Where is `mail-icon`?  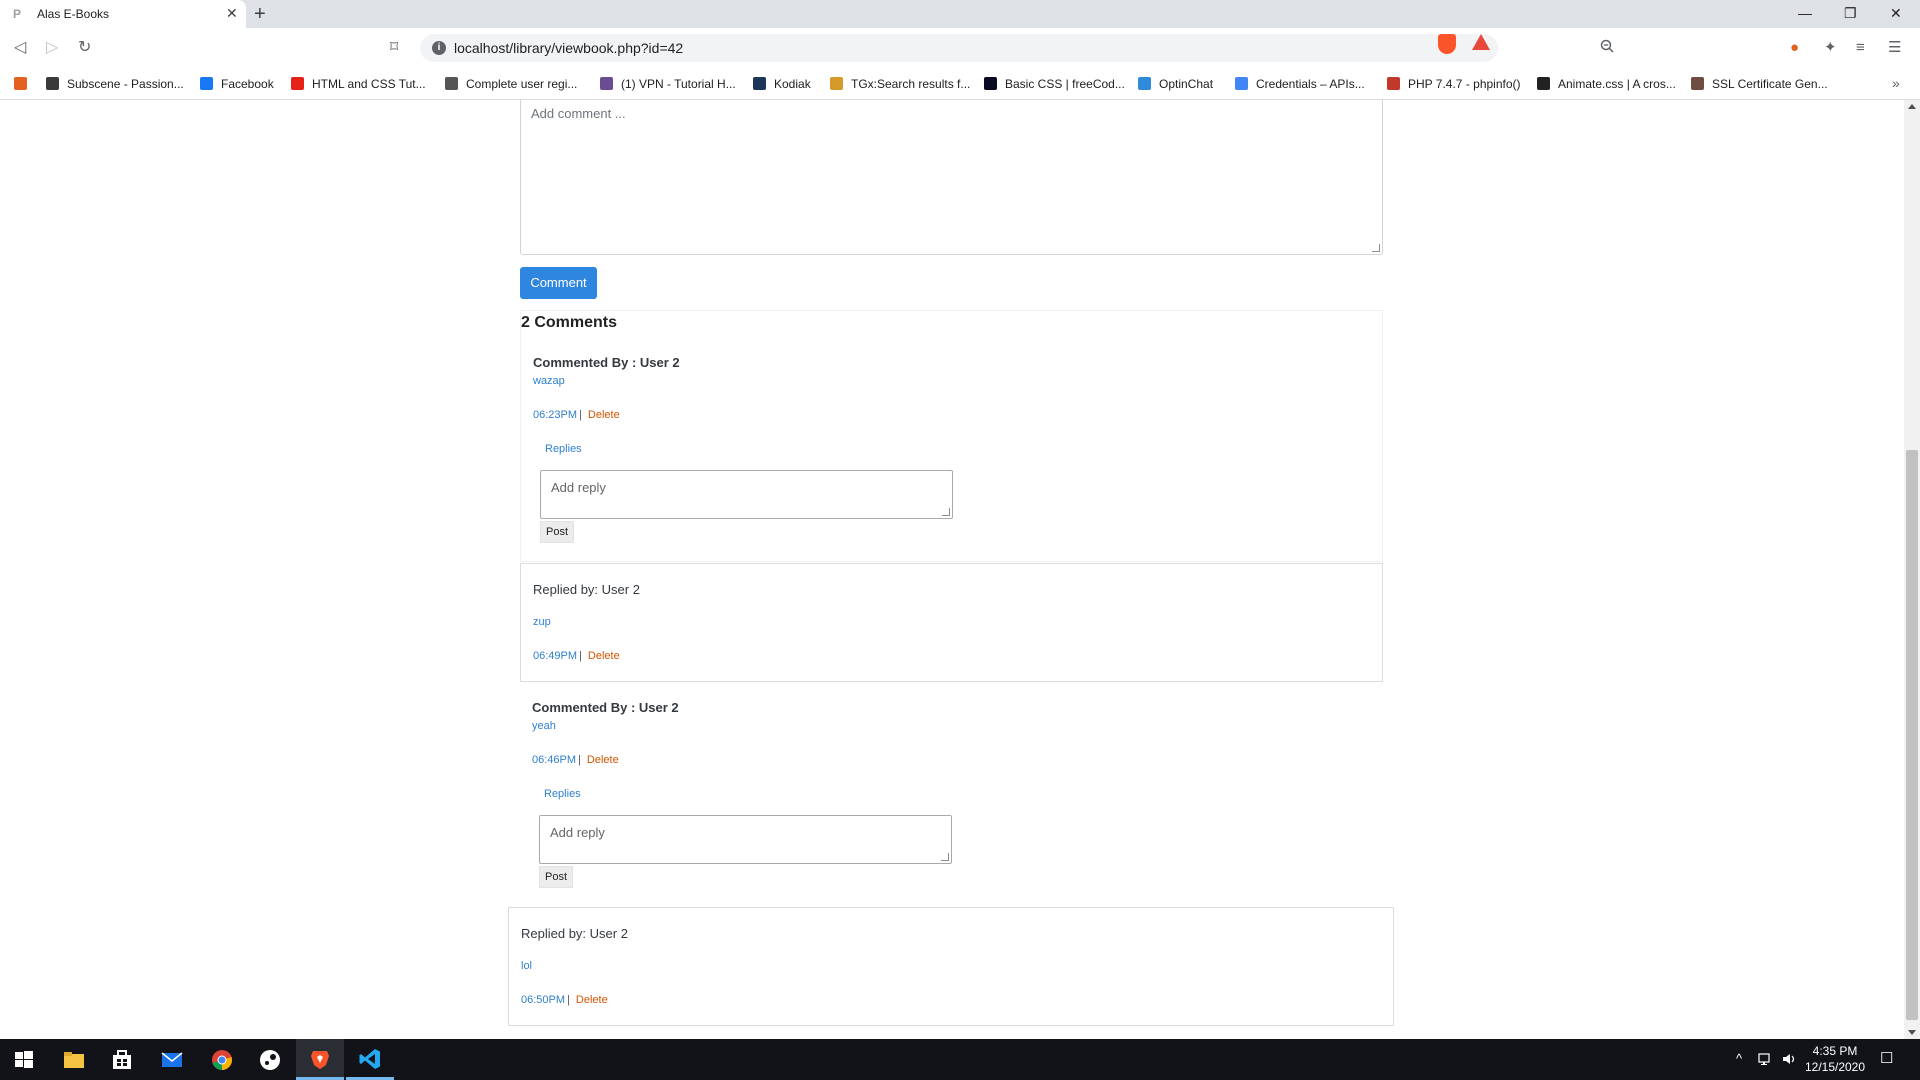
mail-icon is located at coordinates (172, 1060).